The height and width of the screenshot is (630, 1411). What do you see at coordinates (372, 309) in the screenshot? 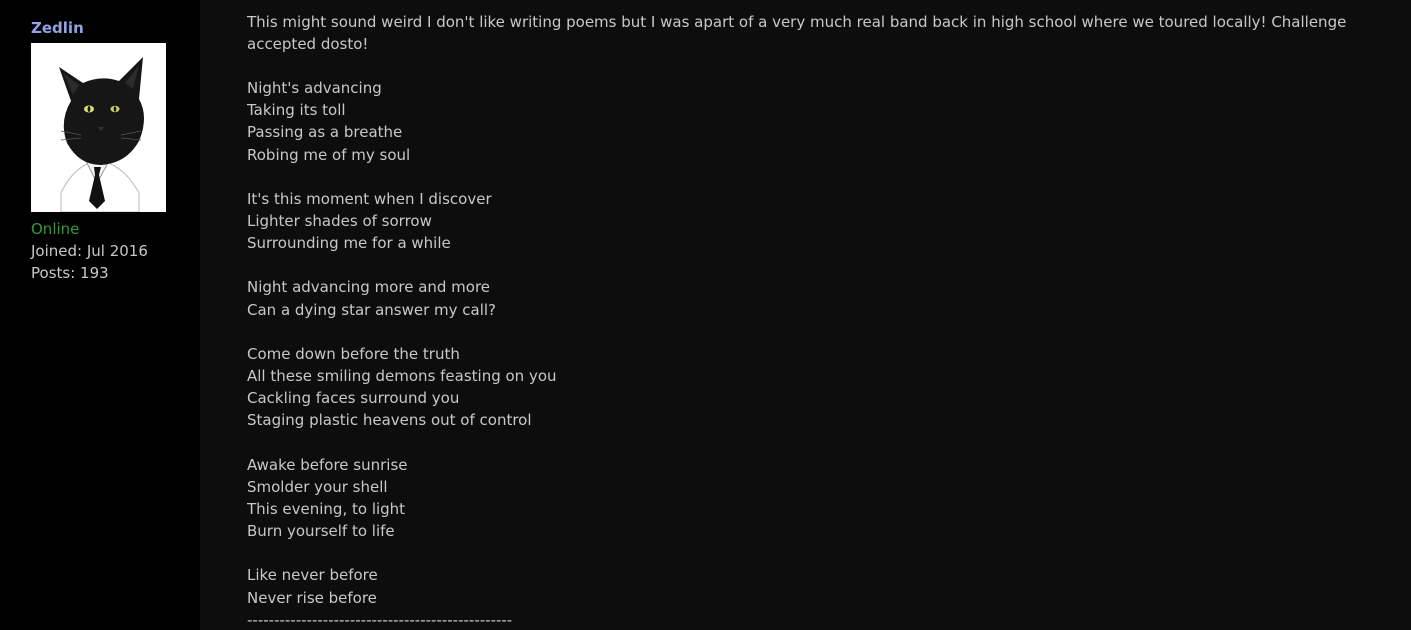
I see `poem-line: Can a dying star answer my call?` at bounding box center [372, 309].